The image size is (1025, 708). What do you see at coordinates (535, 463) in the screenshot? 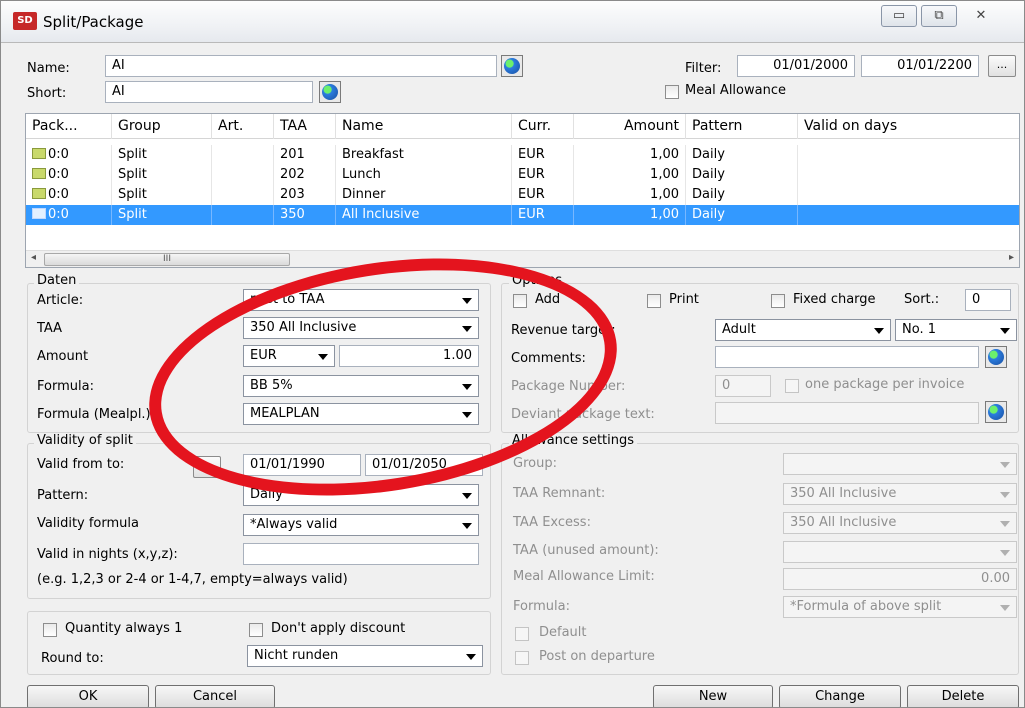
I see `allowance-group-label: Group:` at bounding box center [535, 463].